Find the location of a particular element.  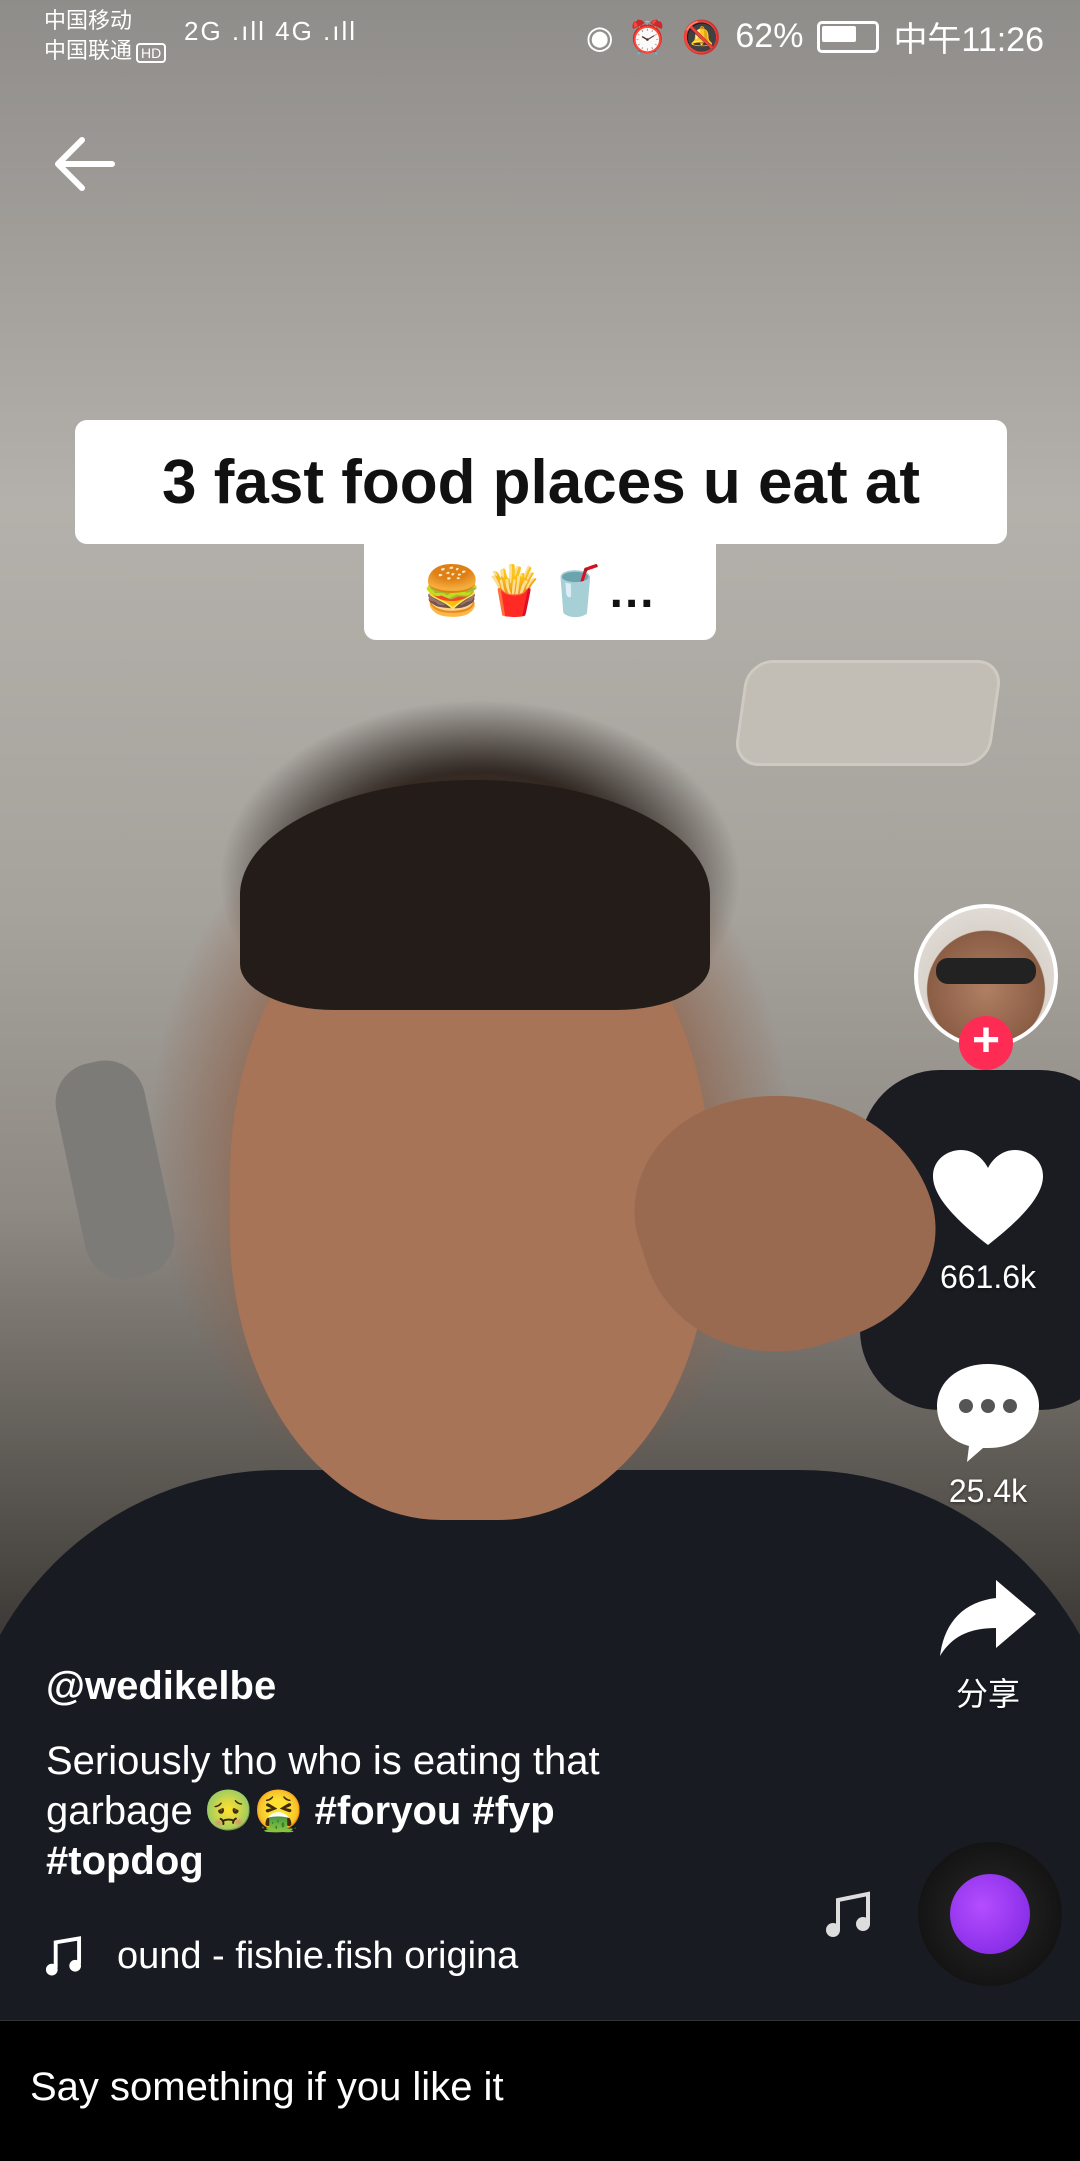

creator-avatar-button: + is located at coordinates (986, 987).